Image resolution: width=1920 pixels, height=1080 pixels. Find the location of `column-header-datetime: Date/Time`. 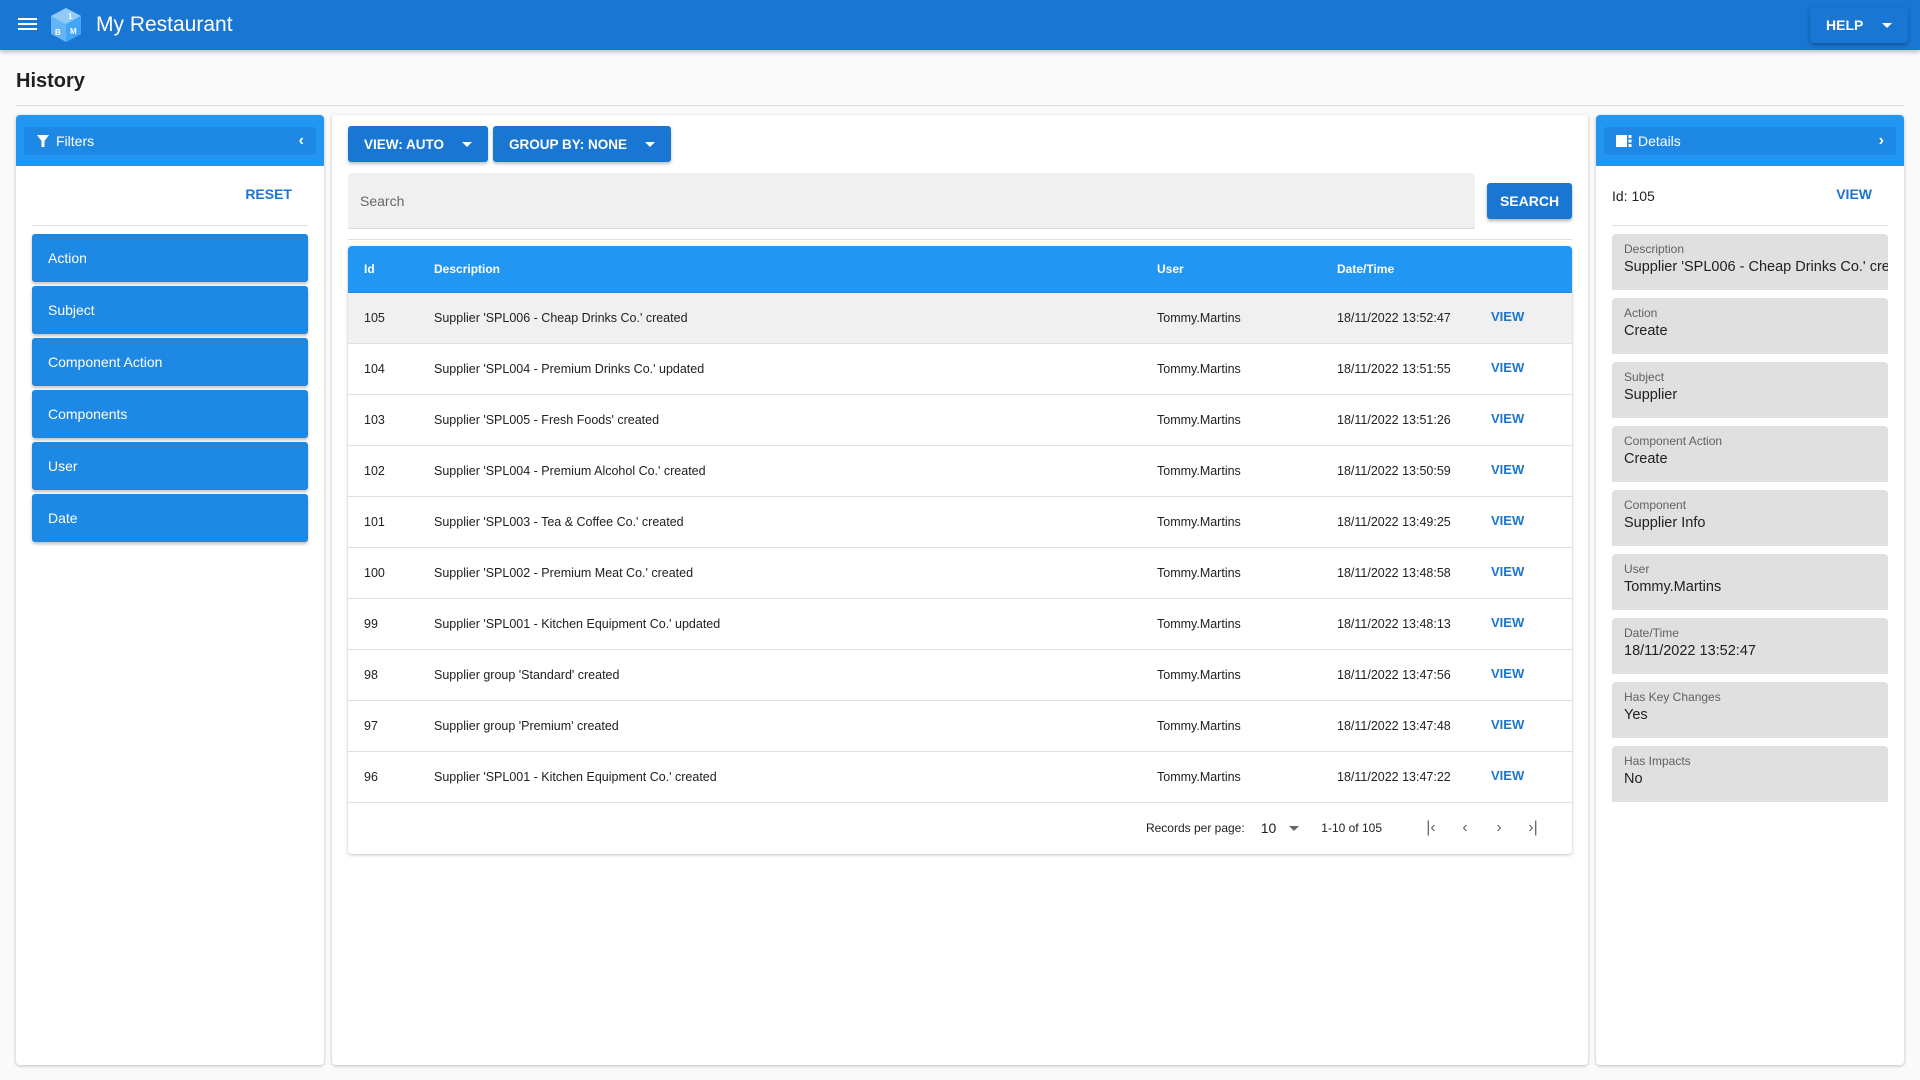

column-header-datetime: Date/Time is located at coordinates (1406, 269).